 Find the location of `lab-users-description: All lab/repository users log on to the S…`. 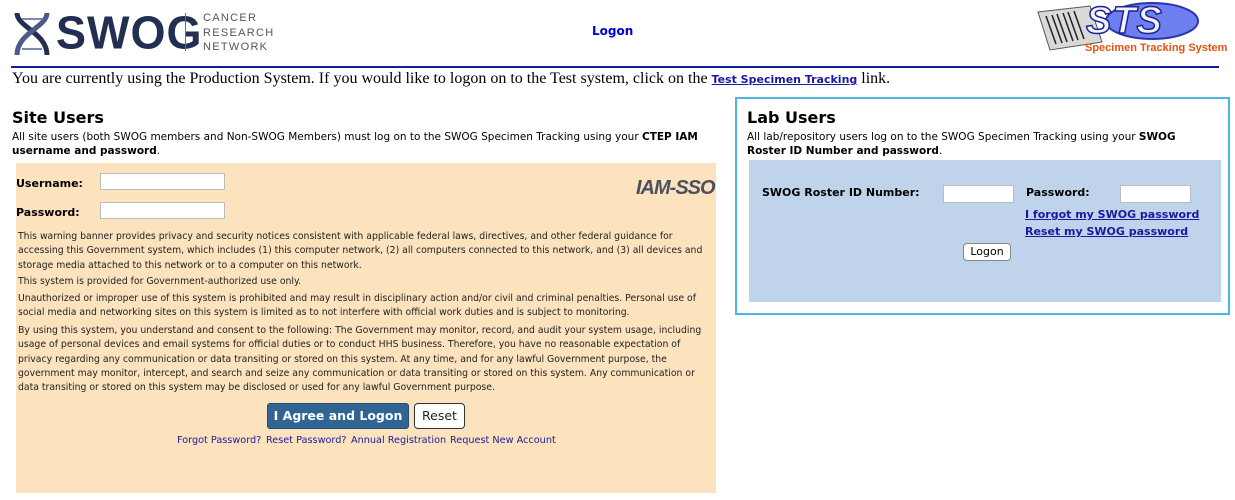

lab-users-description: All lab/repository users log on to the S… is located at coordinates (982, 144).